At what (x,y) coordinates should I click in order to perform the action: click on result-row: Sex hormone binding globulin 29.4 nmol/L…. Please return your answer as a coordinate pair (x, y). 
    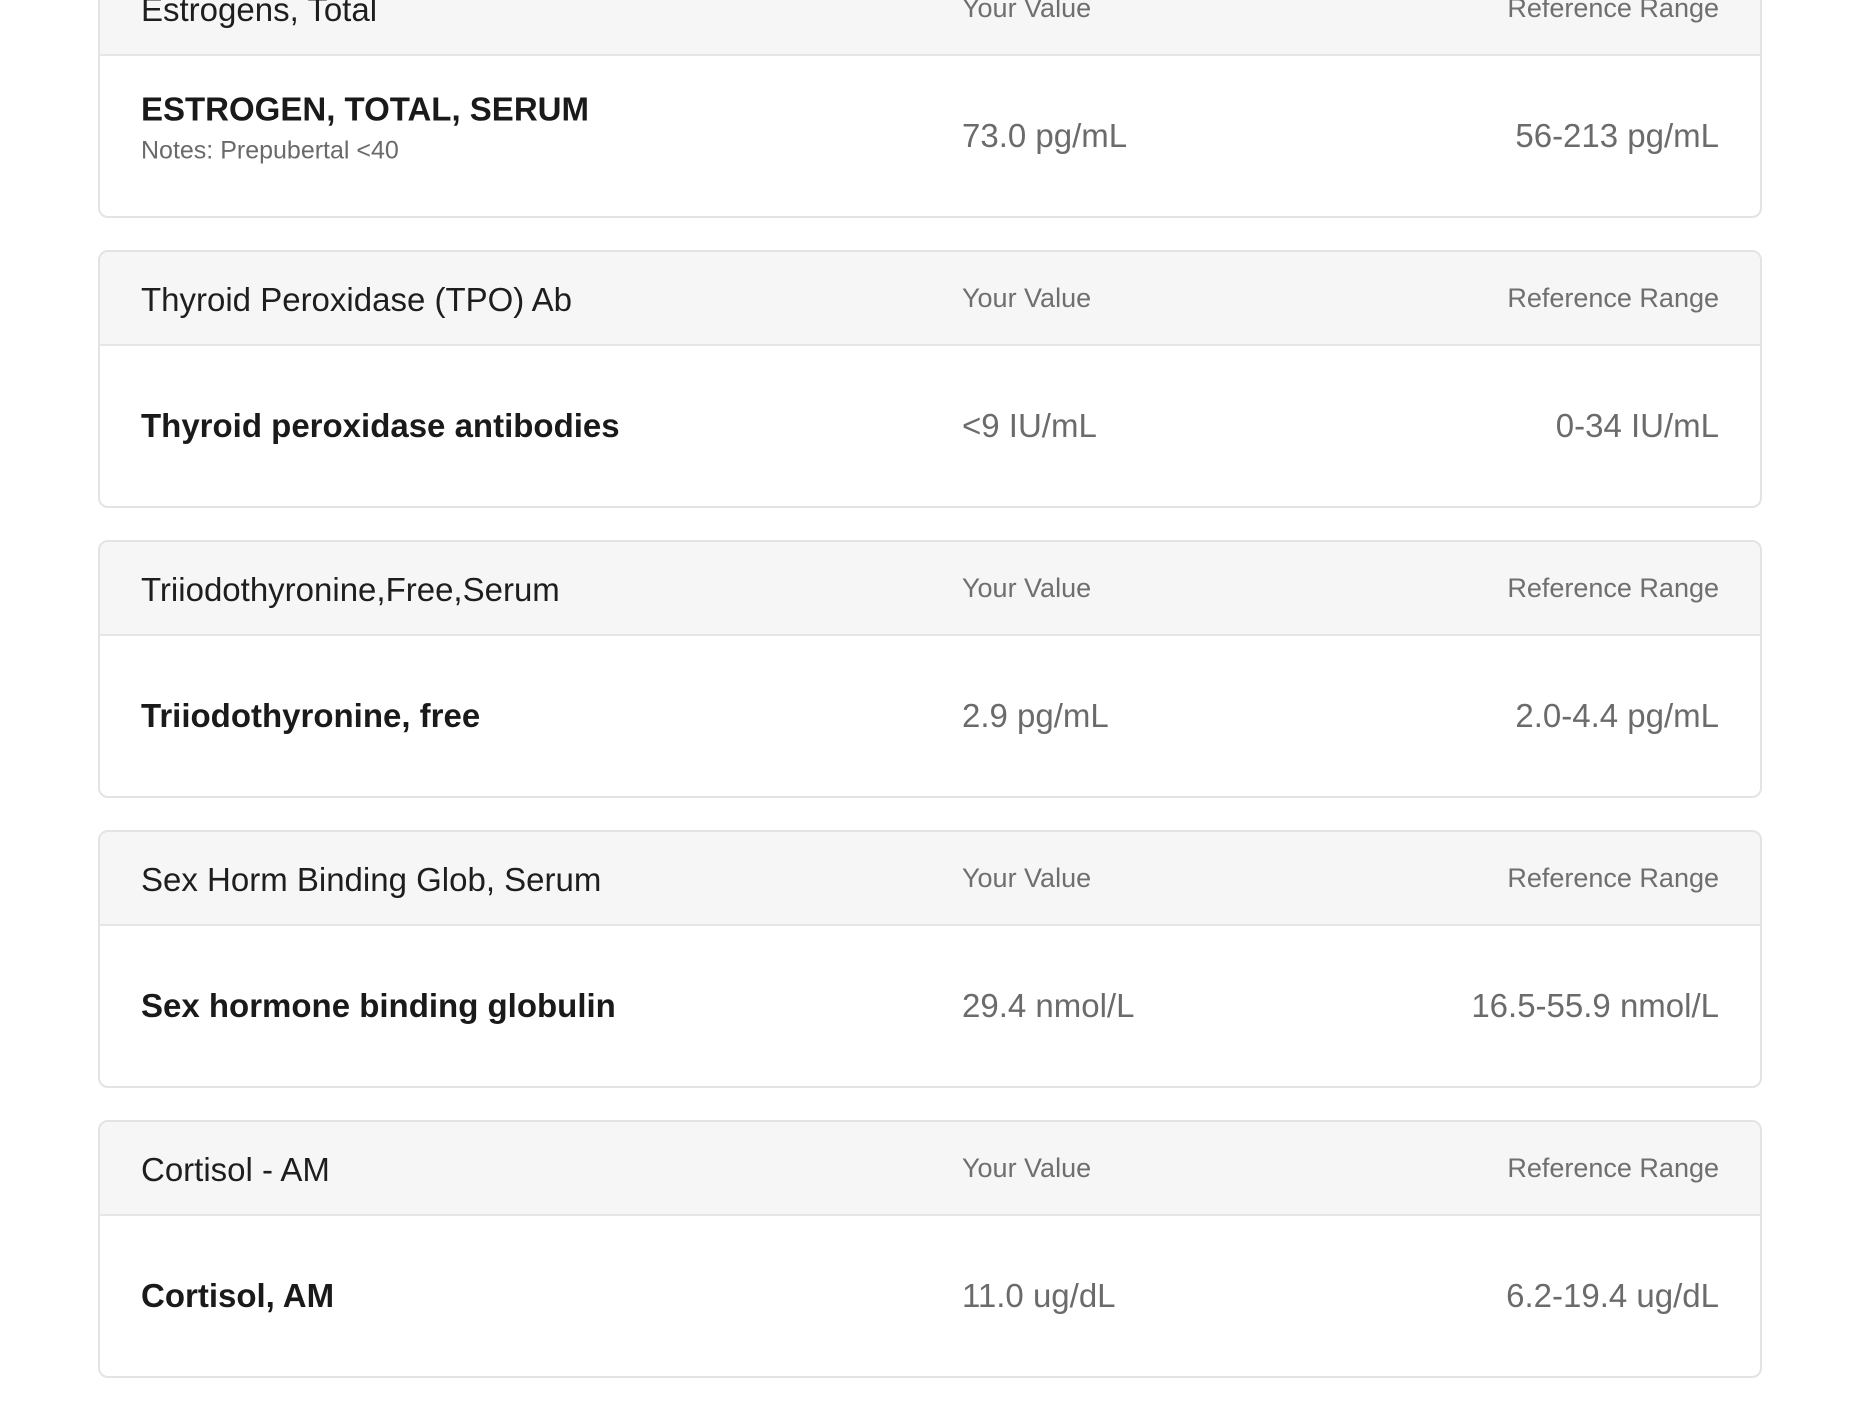
    Looking at the image, I should click on (930, 1006).